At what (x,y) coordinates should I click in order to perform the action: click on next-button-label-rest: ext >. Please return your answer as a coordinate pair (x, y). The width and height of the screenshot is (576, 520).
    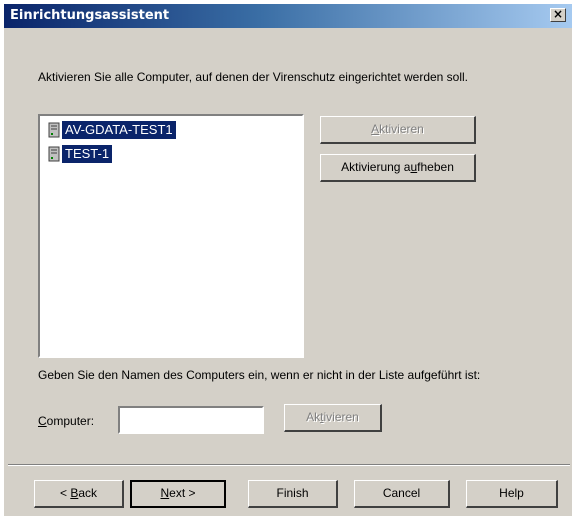
    Looking at the image, I should click on (182, 493).